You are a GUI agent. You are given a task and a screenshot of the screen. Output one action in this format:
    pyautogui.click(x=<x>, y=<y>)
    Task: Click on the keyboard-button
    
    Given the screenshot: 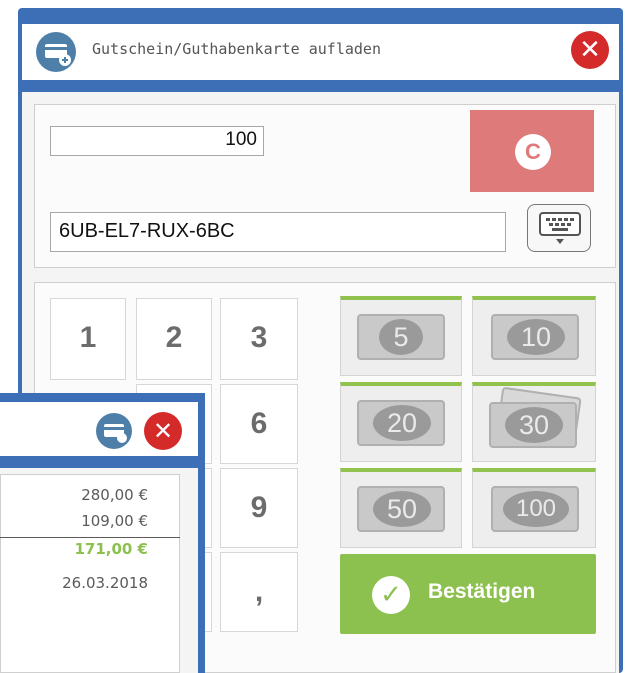 What is the action you would take?
    pyautogui.click(x=559, y=228)
    